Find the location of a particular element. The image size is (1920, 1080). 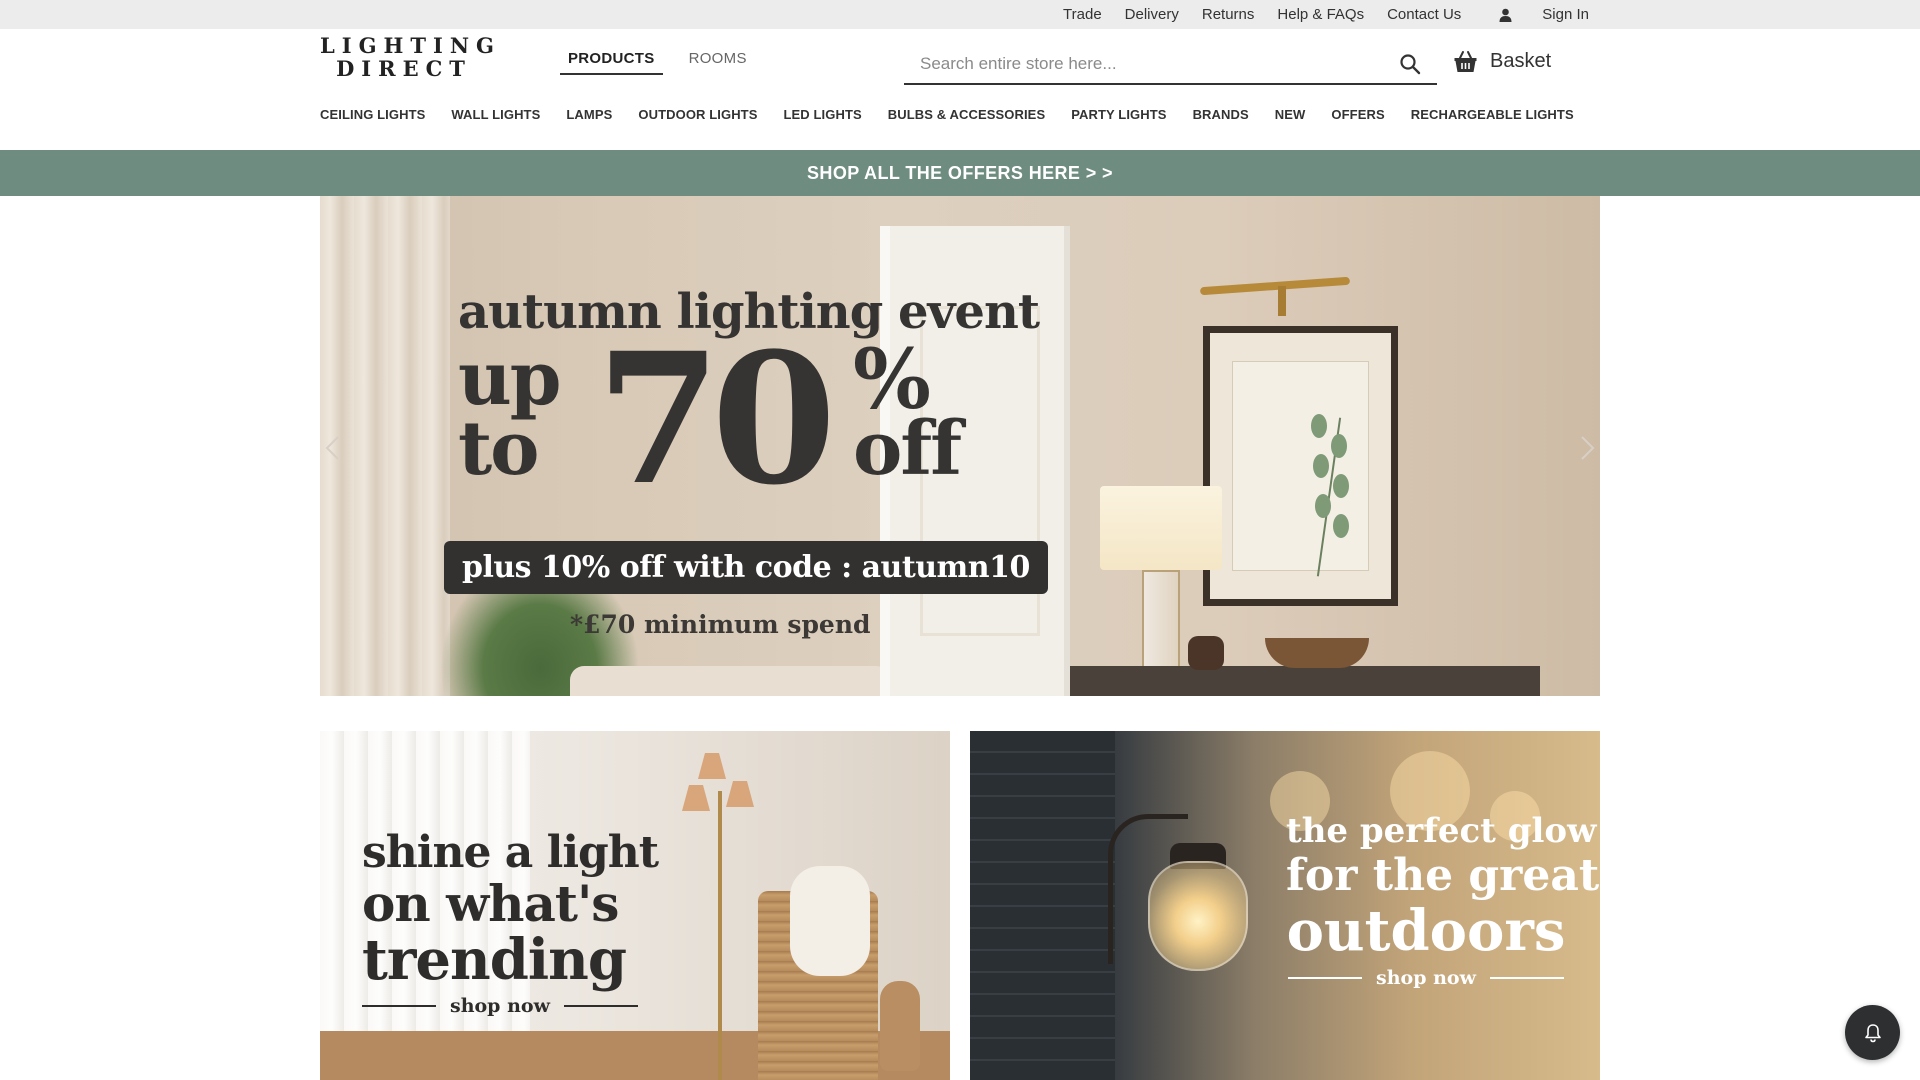

mode-tabs: PRODUCTS ROOMS is located at coordinates (657, 62).